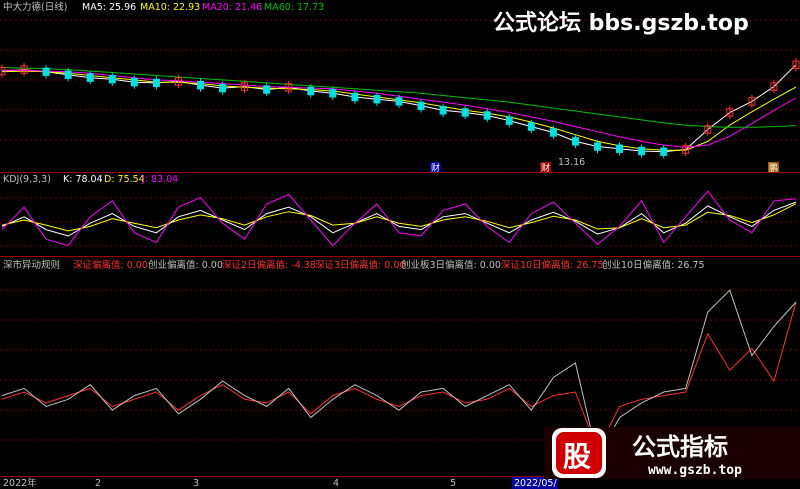 The height and width of the screenshot is (489, 800). I want to click on ma60-label: MA60: 17.73, so click(294, 7).